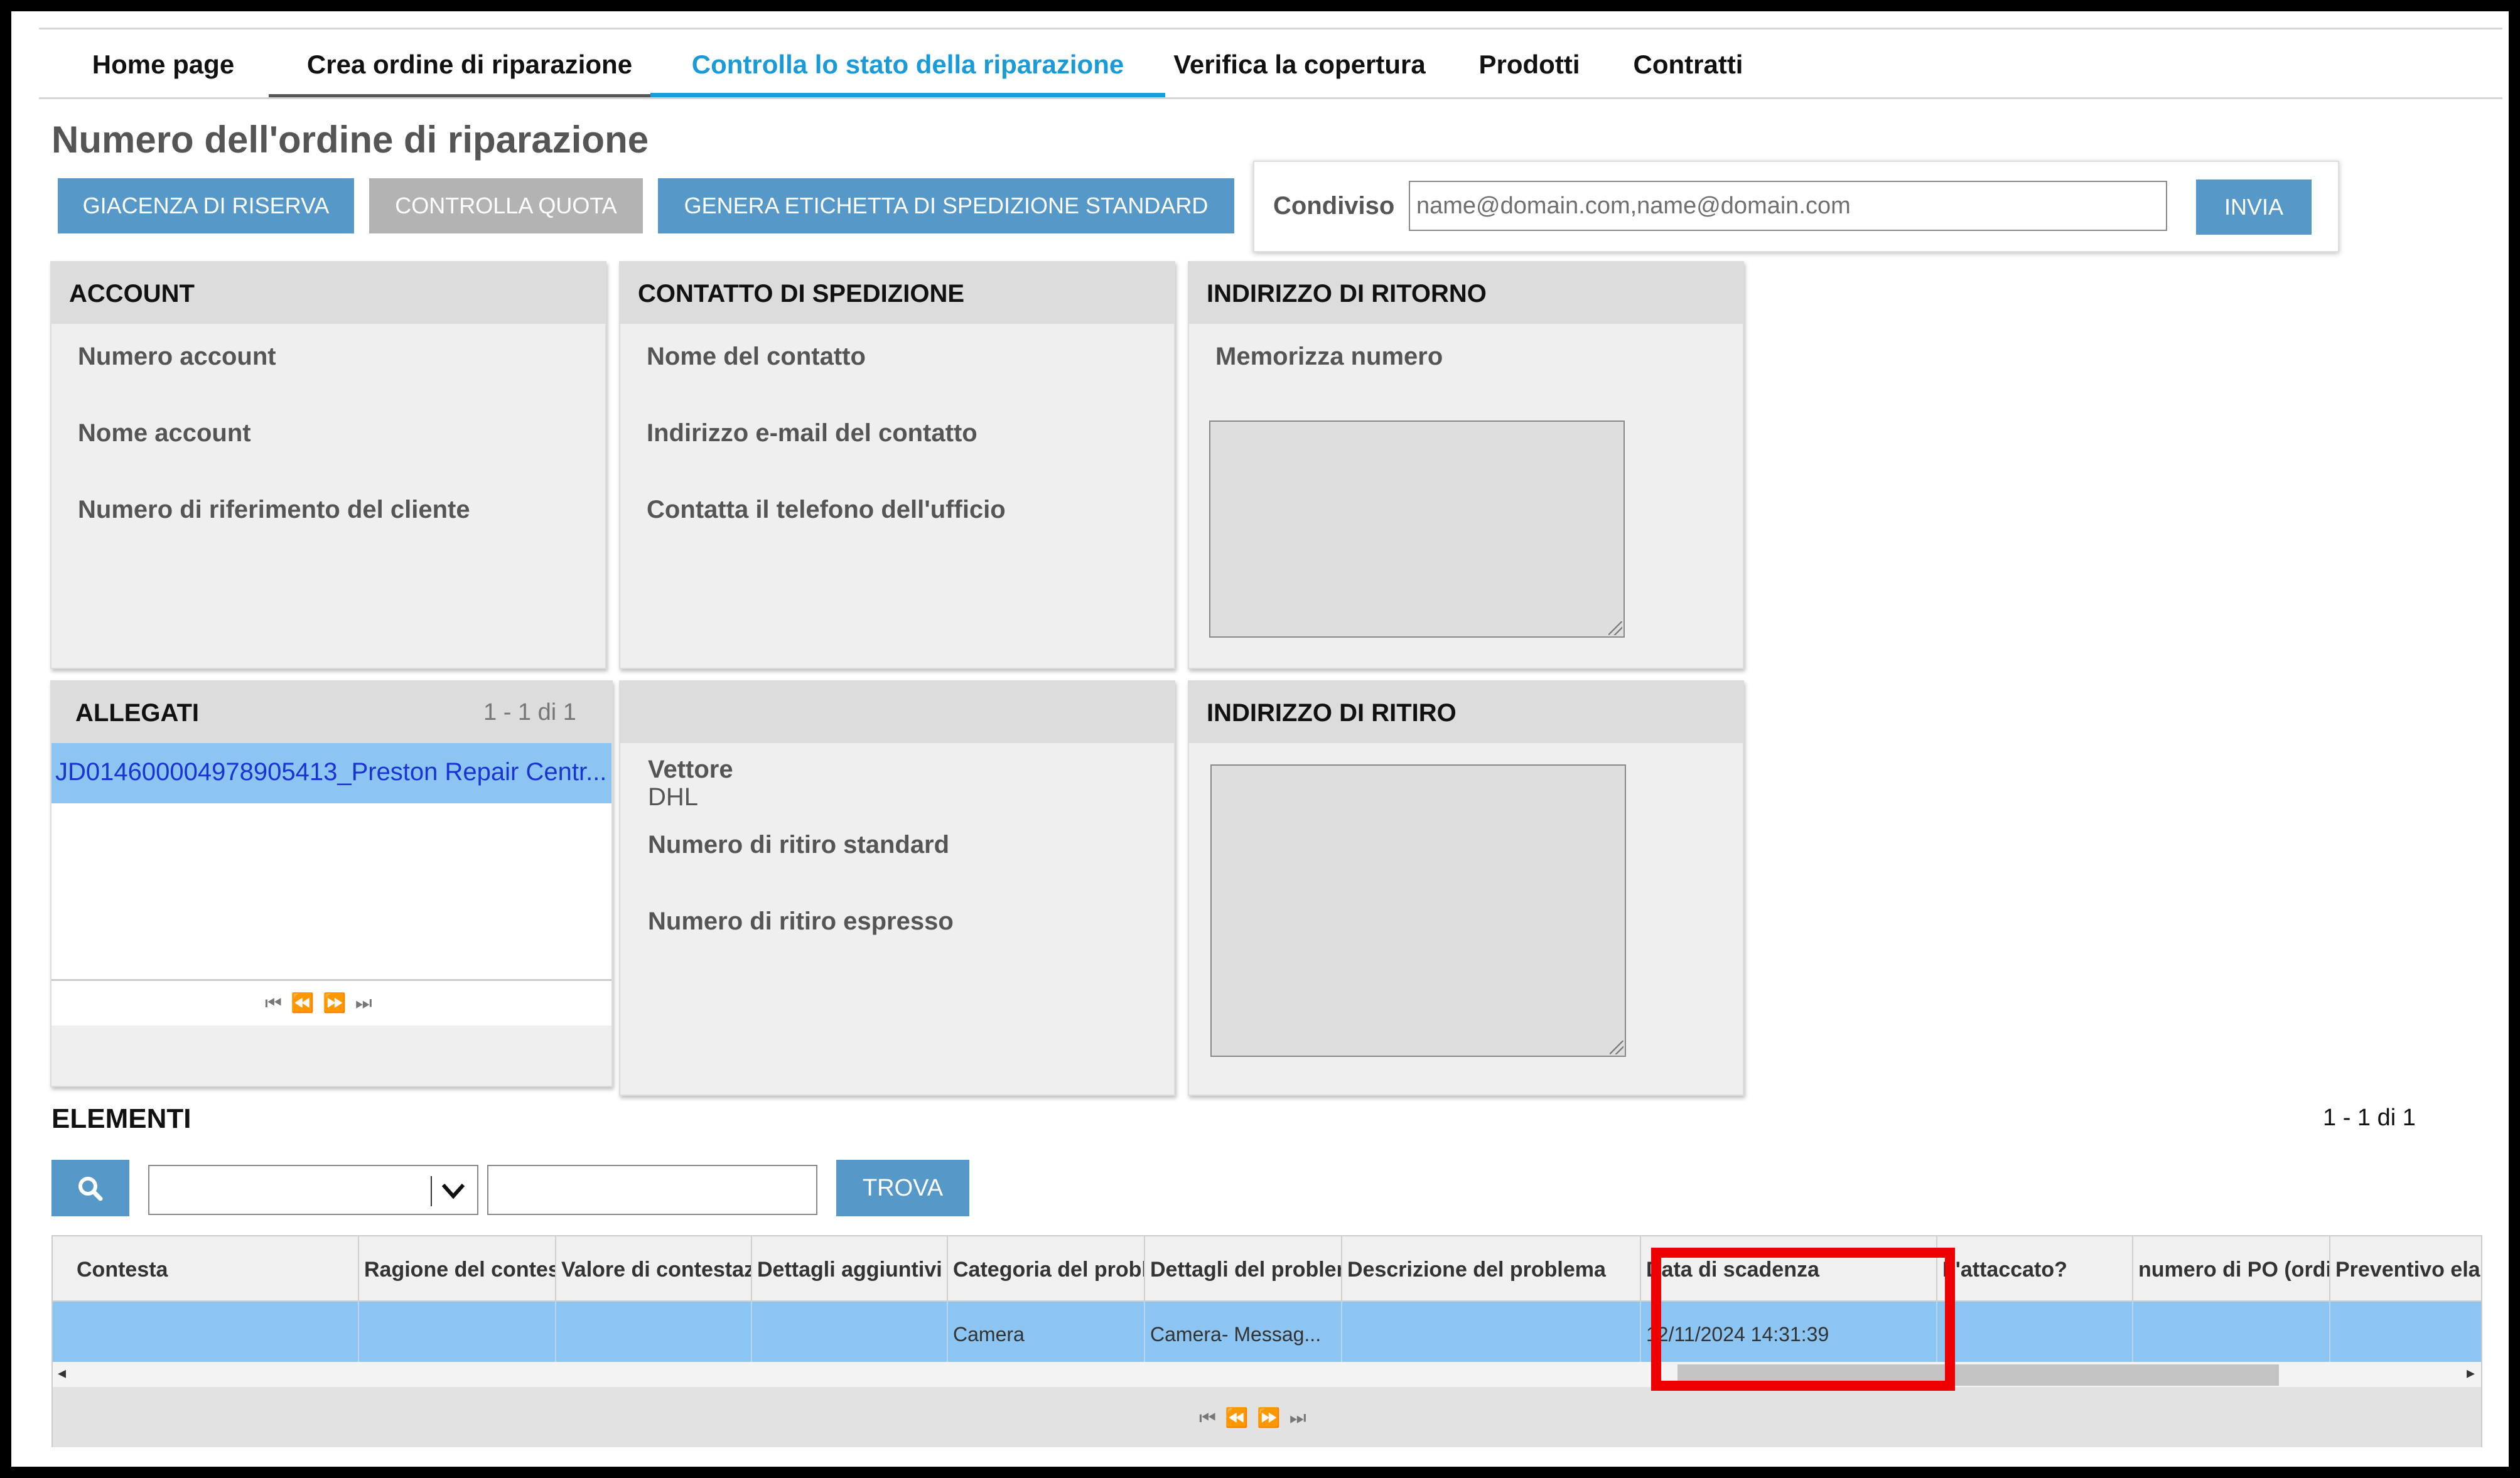  Describe the element at coordinates (801, 921) in the screenshot. I see `express-pickup-number-label: Numero di ritiro espresso` at that location.